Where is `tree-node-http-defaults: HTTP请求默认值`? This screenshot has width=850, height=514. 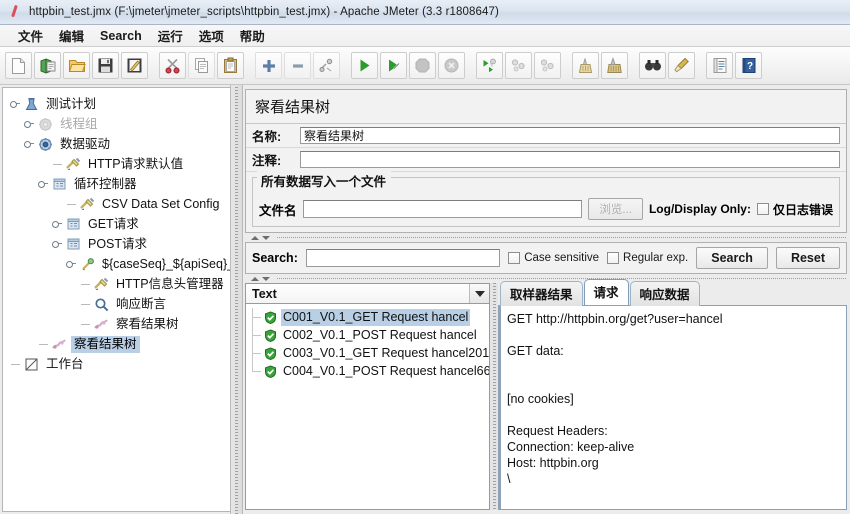
tree-node-http-defaults: HTTP请求默认值 is located at coordinates (119, 164).